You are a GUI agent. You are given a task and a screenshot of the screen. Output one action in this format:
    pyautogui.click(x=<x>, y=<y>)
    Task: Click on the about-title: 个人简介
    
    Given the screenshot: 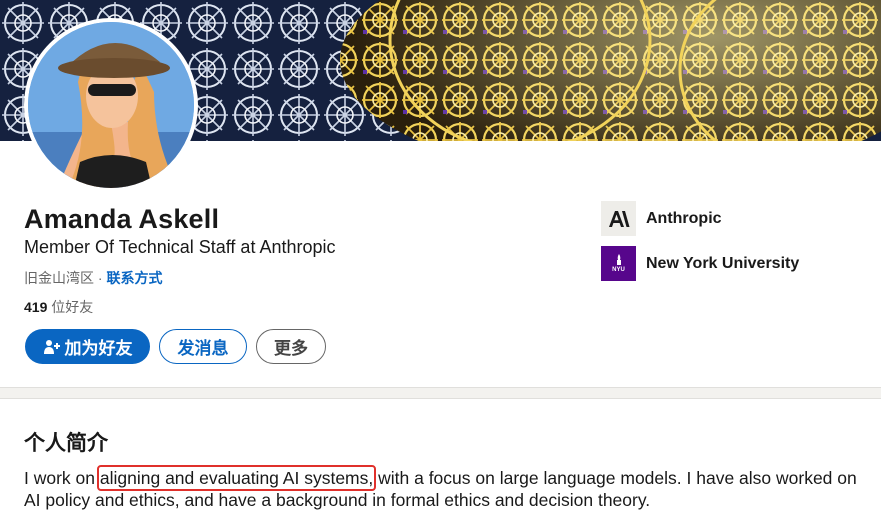 What is the action you would take?
    pyautogui.click(x=66, y=443)
    